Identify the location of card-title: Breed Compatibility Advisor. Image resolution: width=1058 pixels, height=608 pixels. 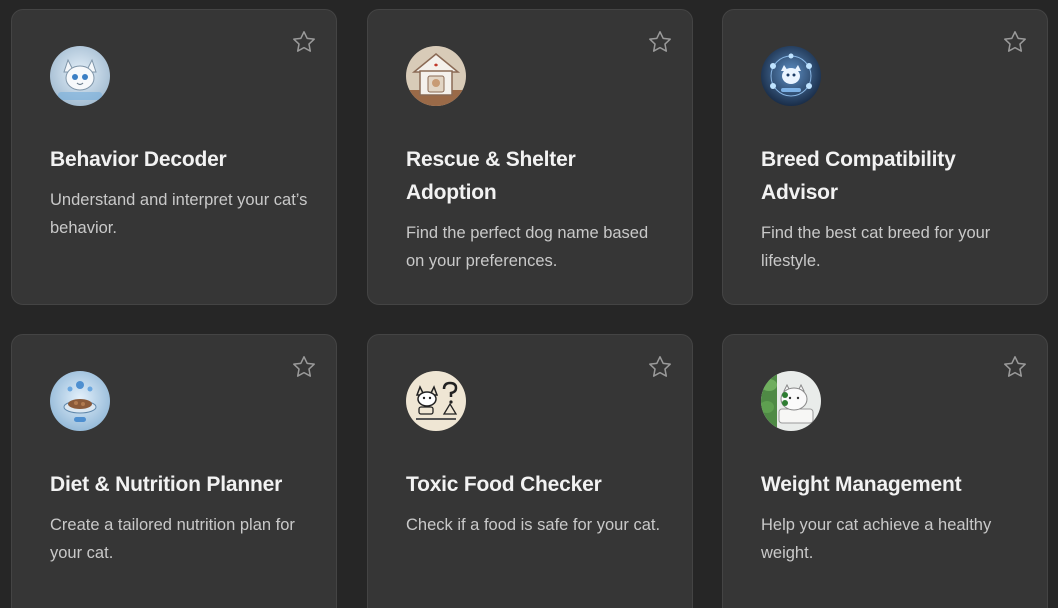
(858, 176).